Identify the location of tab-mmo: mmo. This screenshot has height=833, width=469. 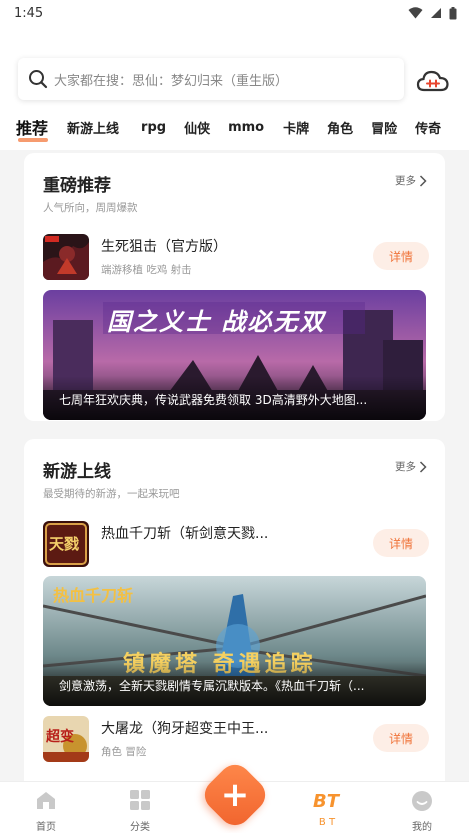
(246, 127).